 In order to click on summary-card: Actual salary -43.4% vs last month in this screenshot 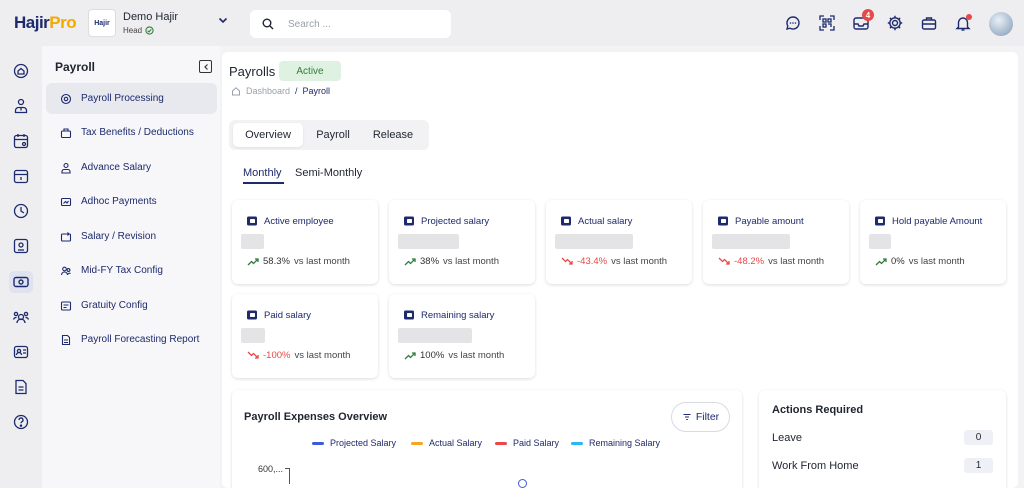, I will do `click(619, 242)`.